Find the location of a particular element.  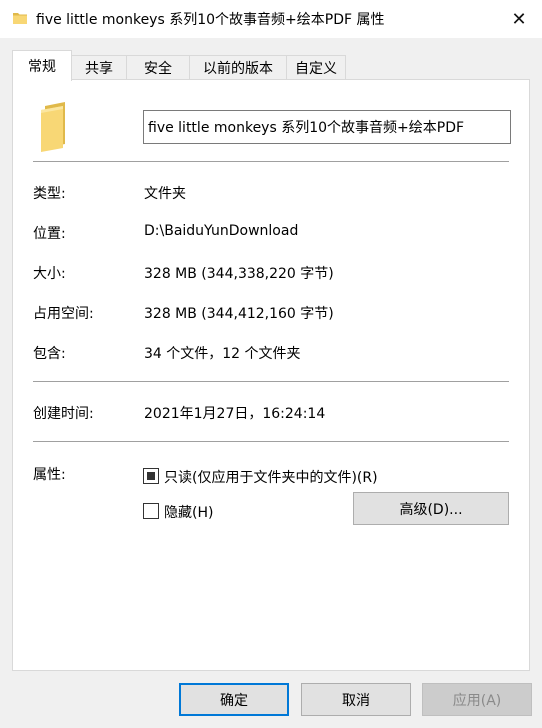

ok-button: 确定 is located at coordinates (234, 699).